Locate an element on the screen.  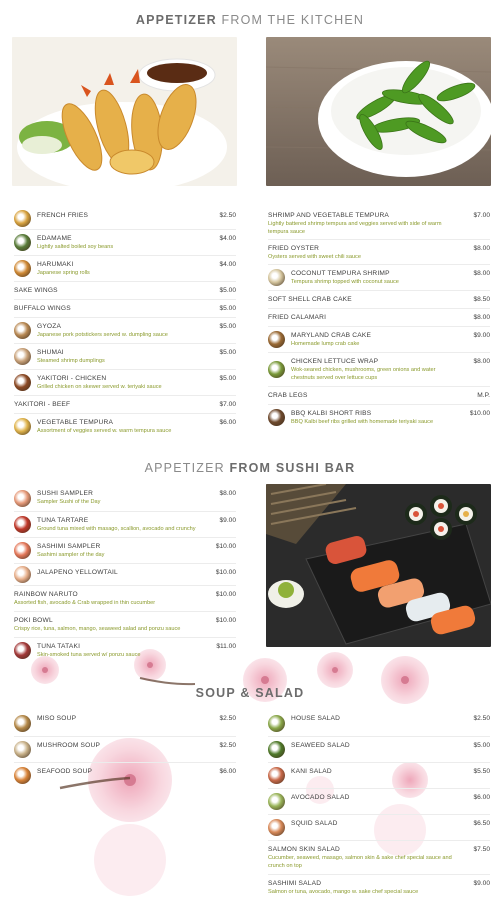
menu-item: FRIED CALAMARI $8.00 is located at coordinates (379, 317).